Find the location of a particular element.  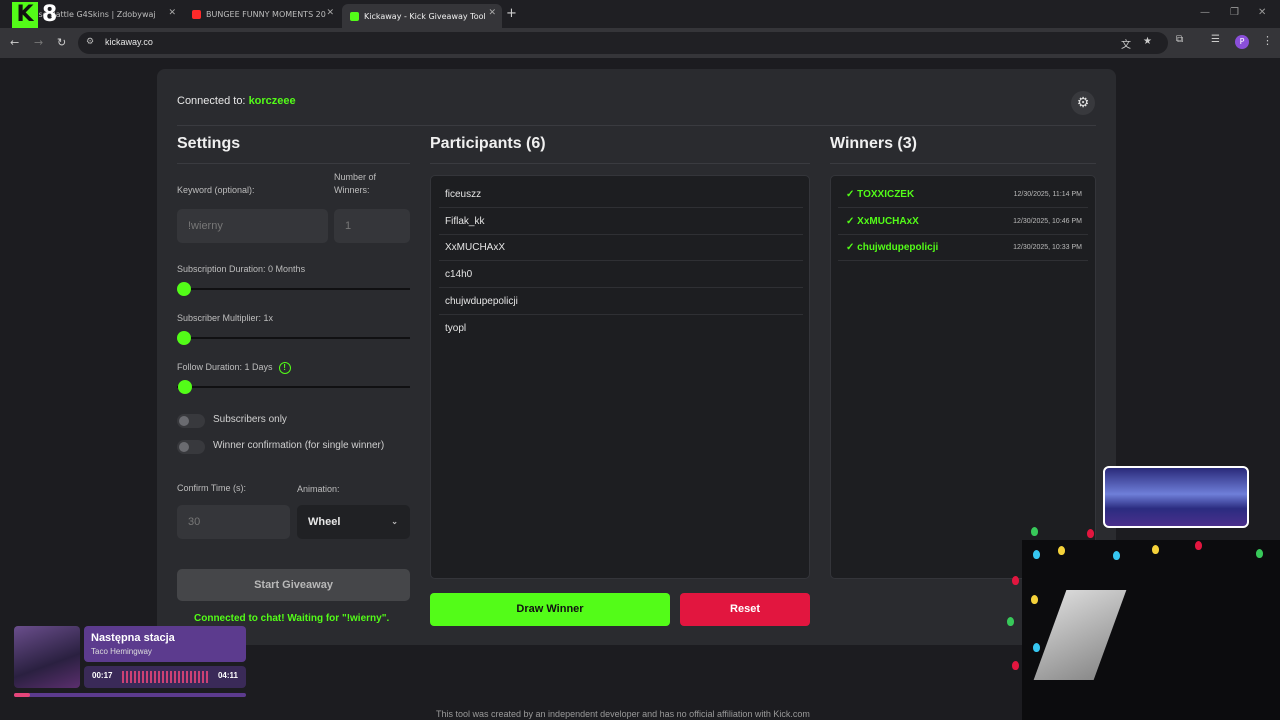

translate-icon: 文 is located at coordinates (1126, 43).